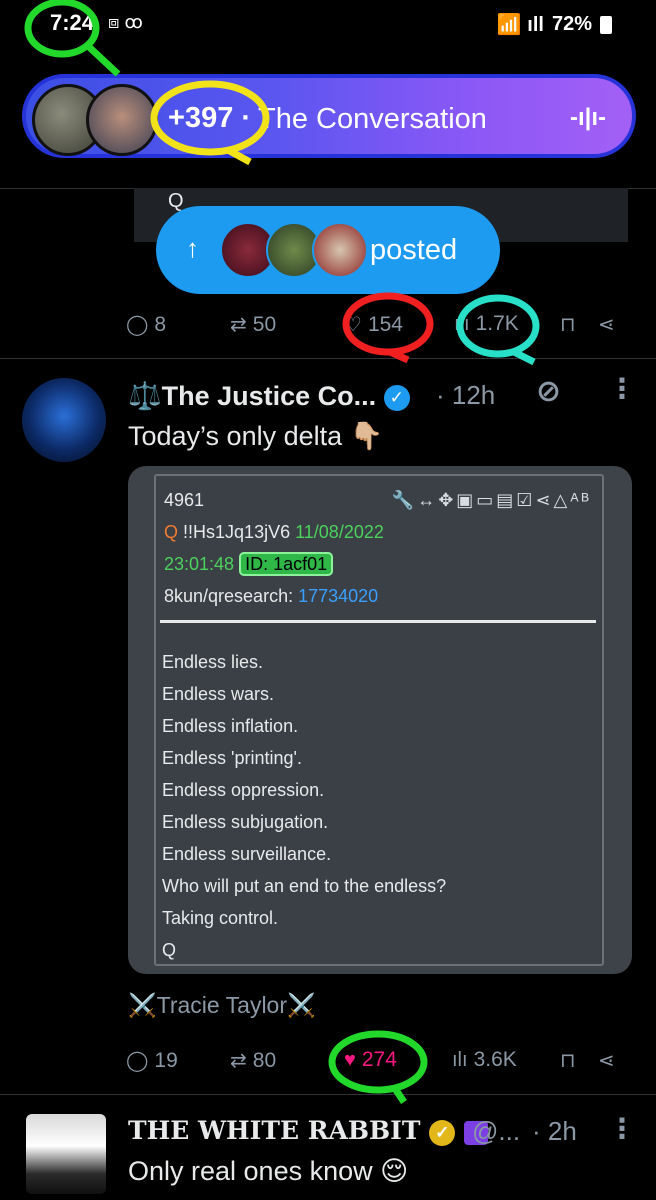 The image size is (656, 1200). What do you see at coordinates (237, 532) in the screenshot?
I see `tripcode: !!Hs1Jq13jV6` at bounding box center [237, 532].